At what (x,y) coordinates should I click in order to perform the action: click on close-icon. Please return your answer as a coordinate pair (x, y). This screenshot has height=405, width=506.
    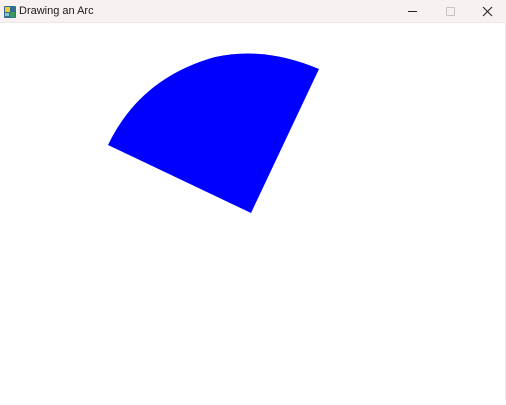
    Looking at the image, I should click on (487, 11).